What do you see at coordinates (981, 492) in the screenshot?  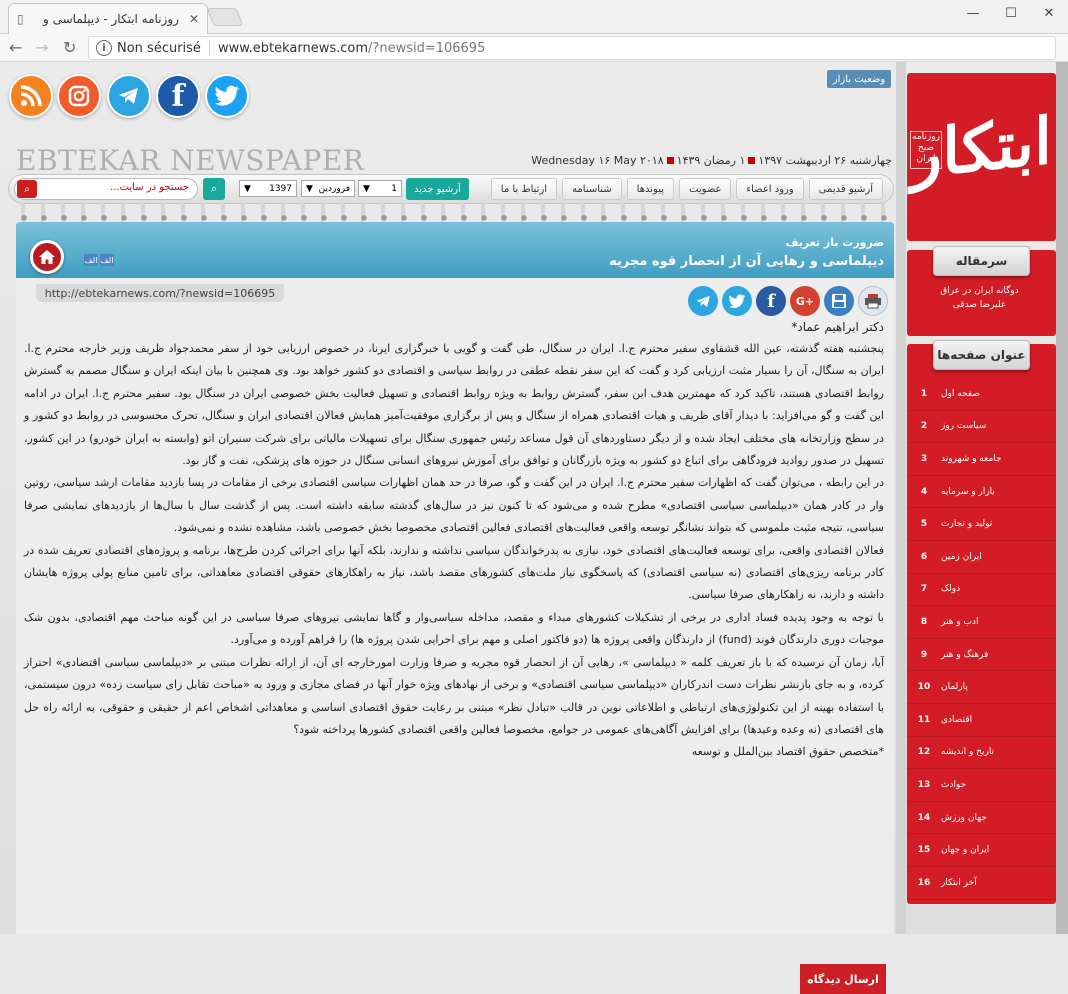 I see `page-item-4: 4 بازار و سرمایه` at bounding box center [981, 492].